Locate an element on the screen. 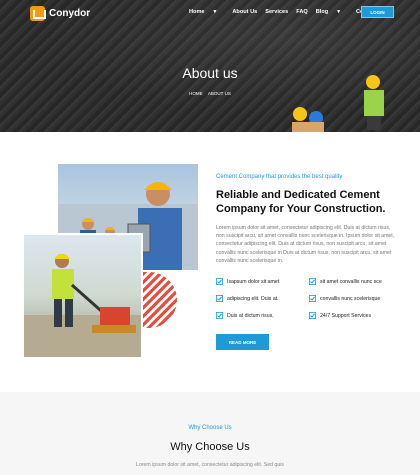 The height and width of the screenshot is (475, 420). feature-item: Duis at dictum risus, is located at coordinates (245, 315).